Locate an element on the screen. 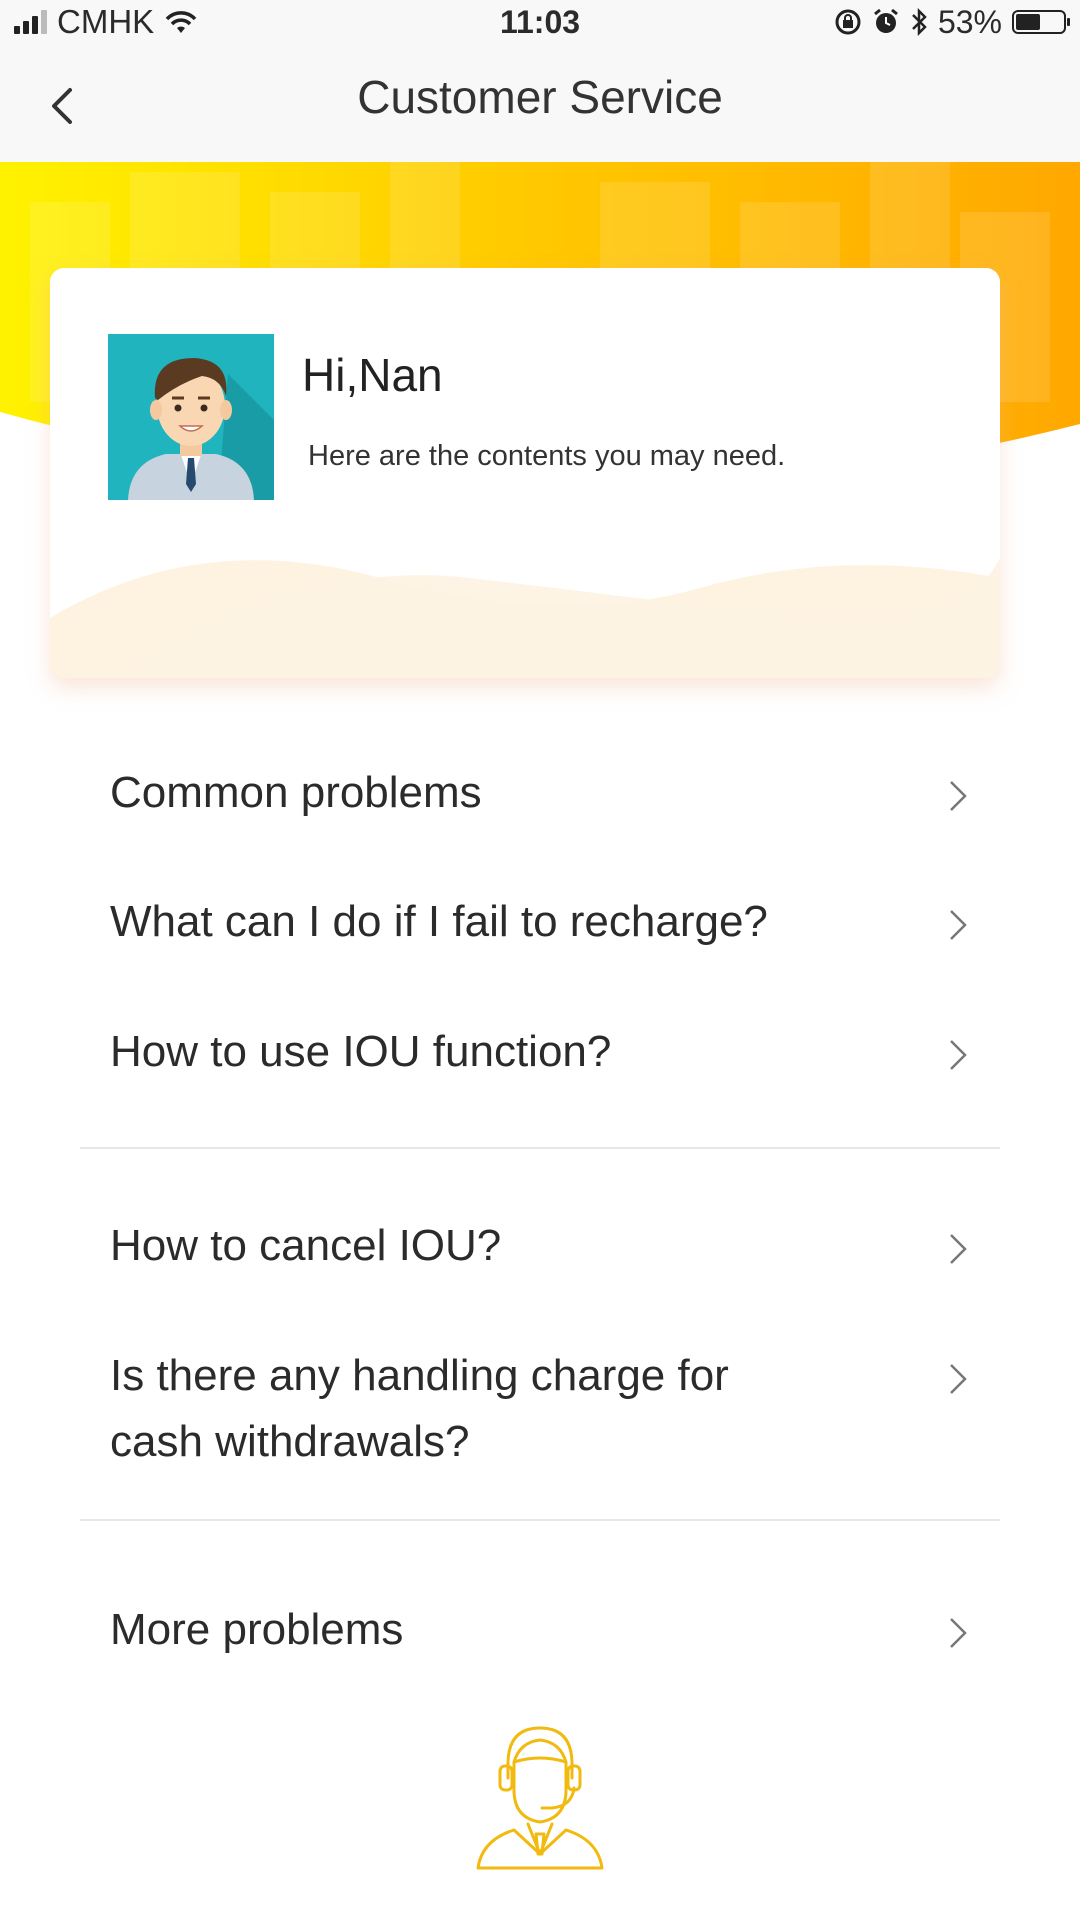 This screenshot has width=1080, height=1920. list-item-label: More problems is located at coordinates (257, 1629).